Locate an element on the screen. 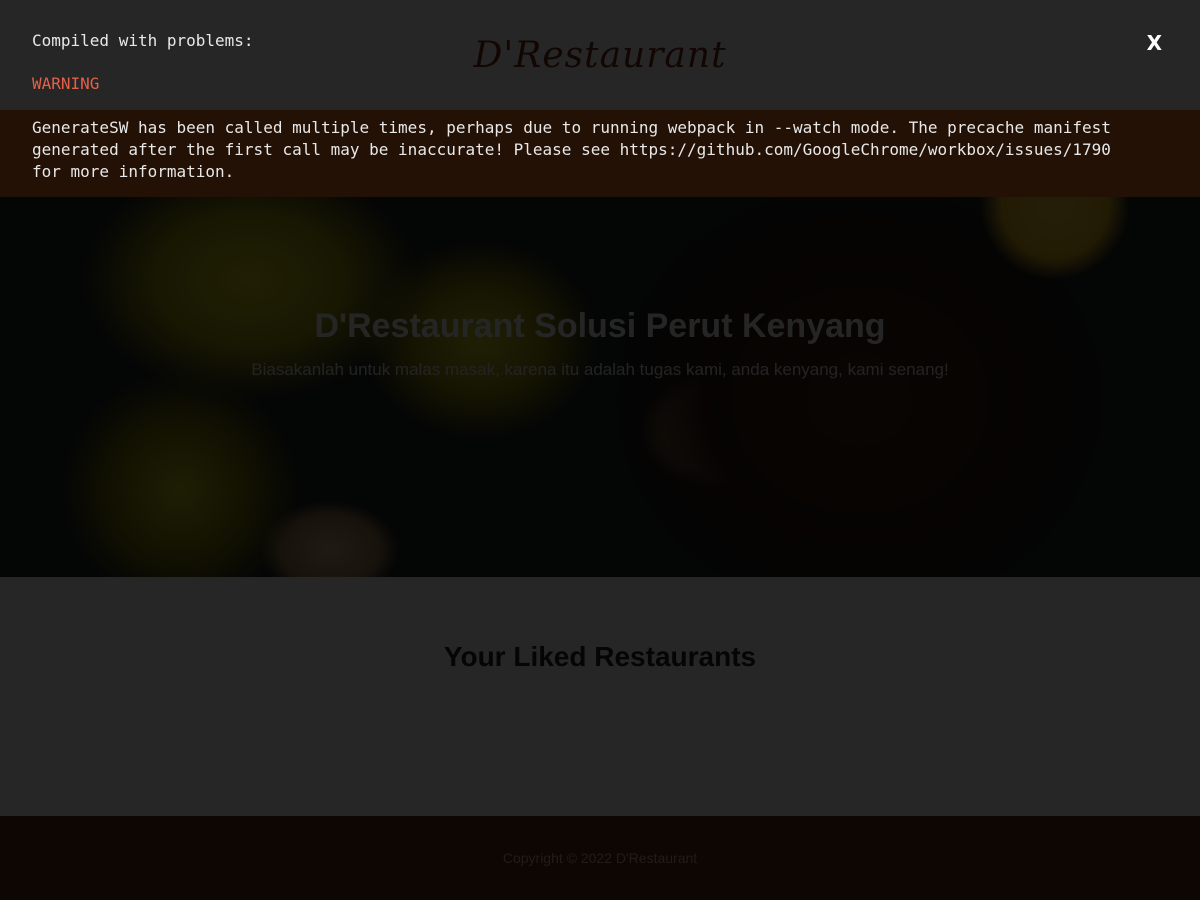  warning-label: WARNING is located at coordinates (66, 83).